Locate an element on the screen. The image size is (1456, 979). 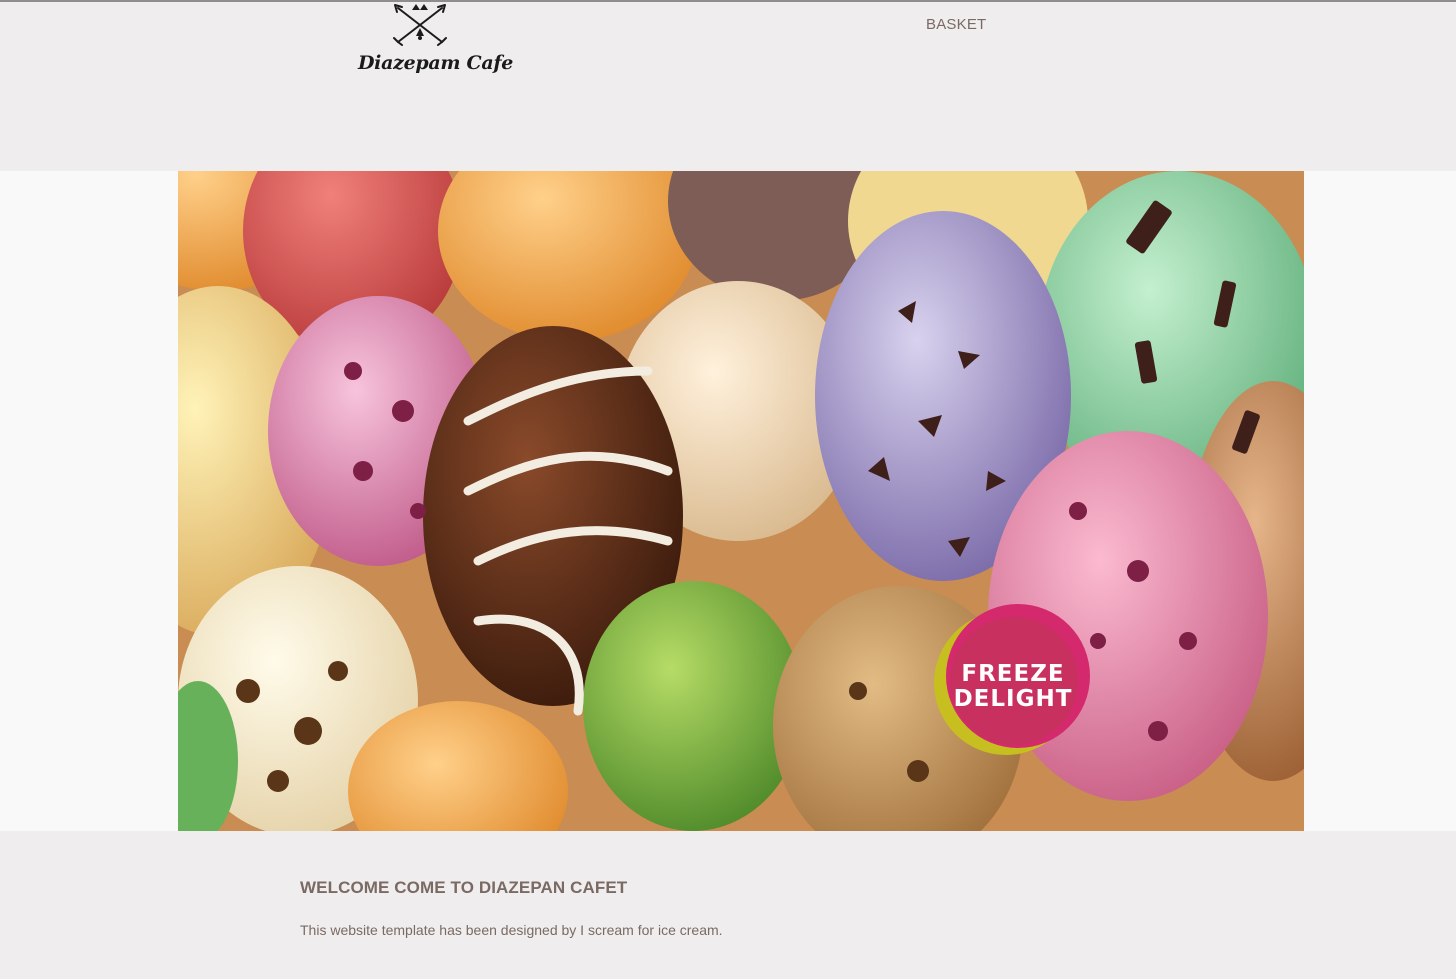
badge-line-delight: DELIGHT is located at coordinates (1013, 699).